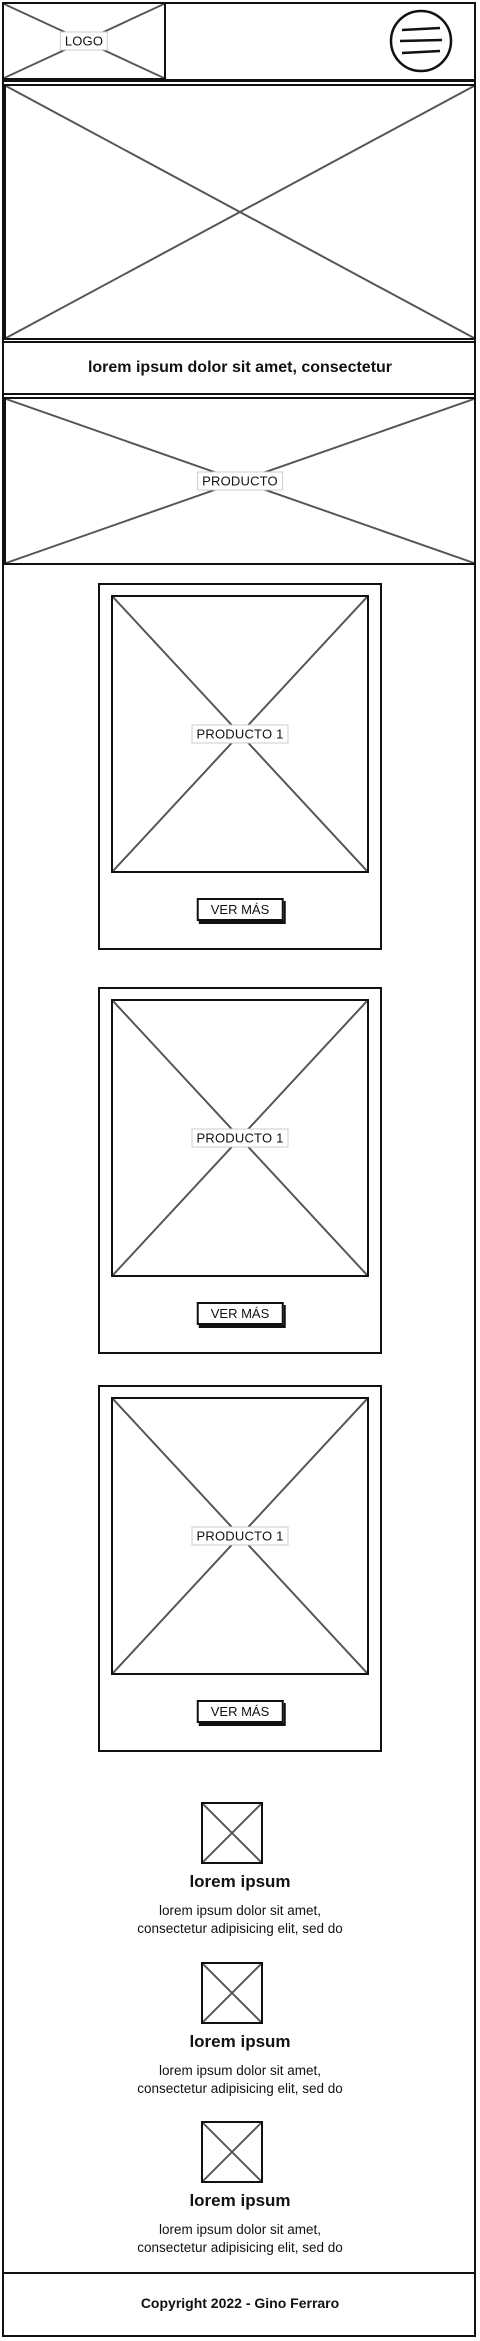  I want to click on logo-placeholder: LOGO, so click(84, 41).